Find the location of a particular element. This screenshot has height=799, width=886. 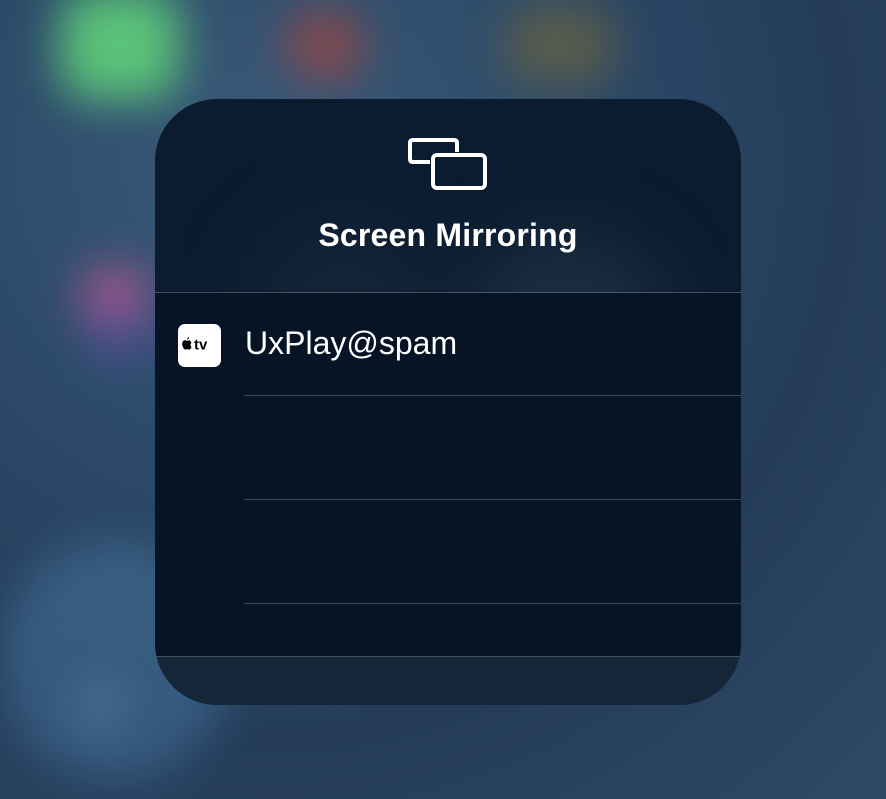

background-app-icon-purple is located at coordinates (118, 340).